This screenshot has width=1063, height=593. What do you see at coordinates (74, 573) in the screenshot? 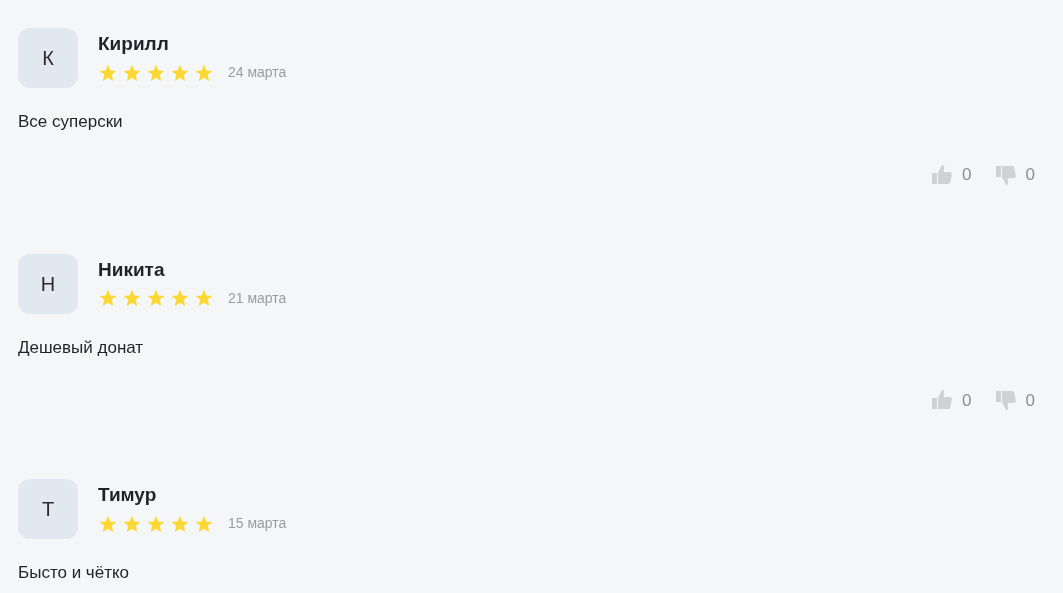
I see `review-text: Бысто и чётко` at bounding box center [74, 573].